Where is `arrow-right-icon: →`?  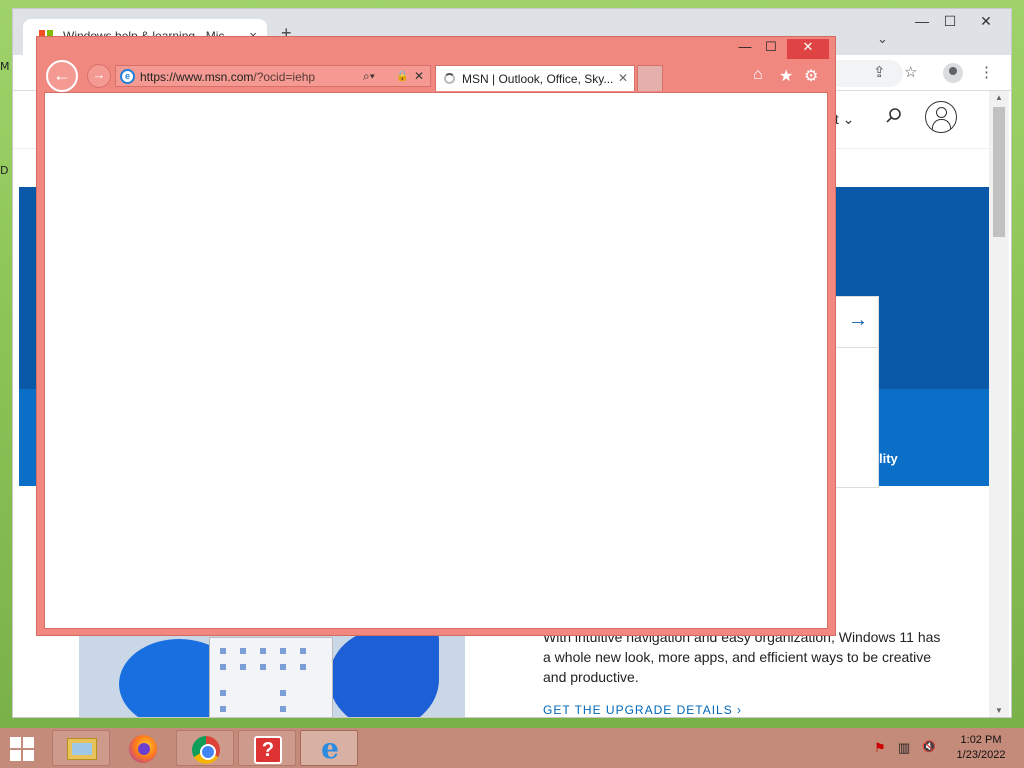
arrow-right-icon: → is located at coordinates (858, 320).